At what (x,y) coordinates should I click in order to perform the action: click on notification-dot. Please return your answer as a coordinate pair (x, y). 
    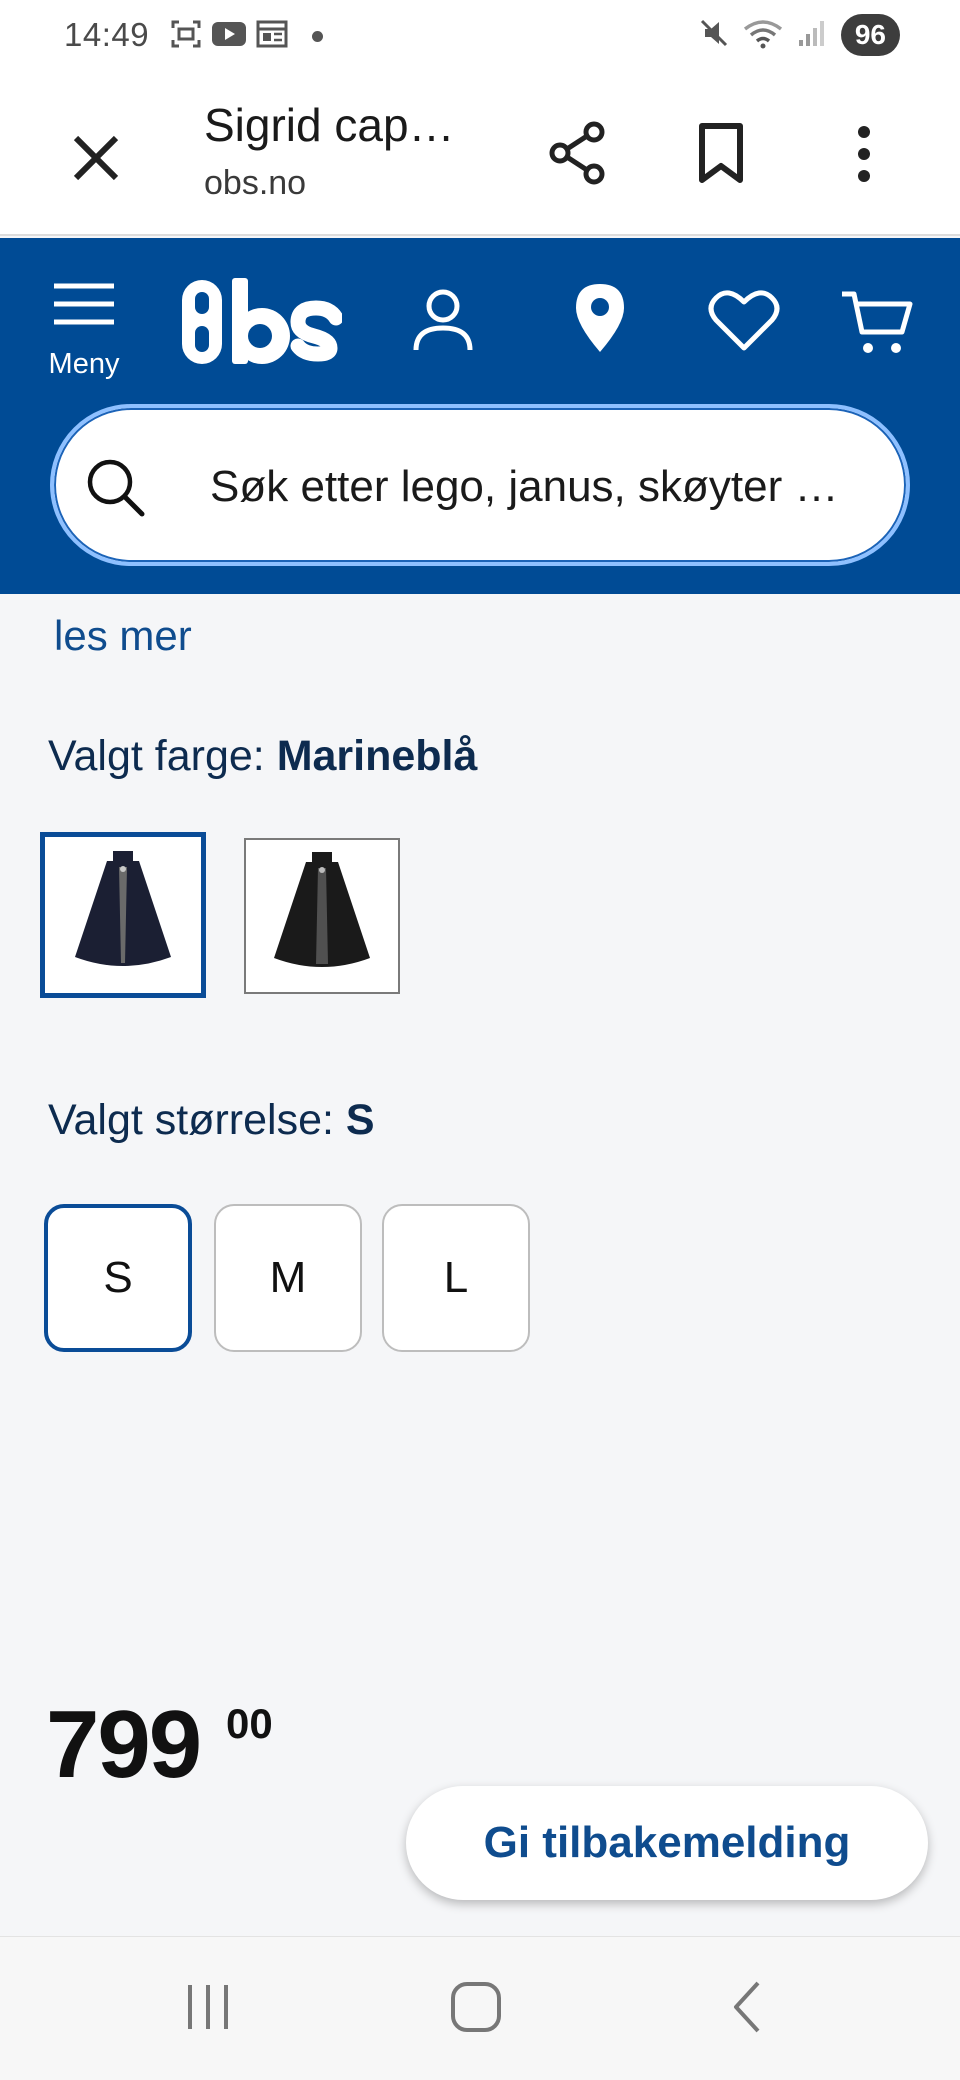
    Looking at the image, I should click on (317, 36).